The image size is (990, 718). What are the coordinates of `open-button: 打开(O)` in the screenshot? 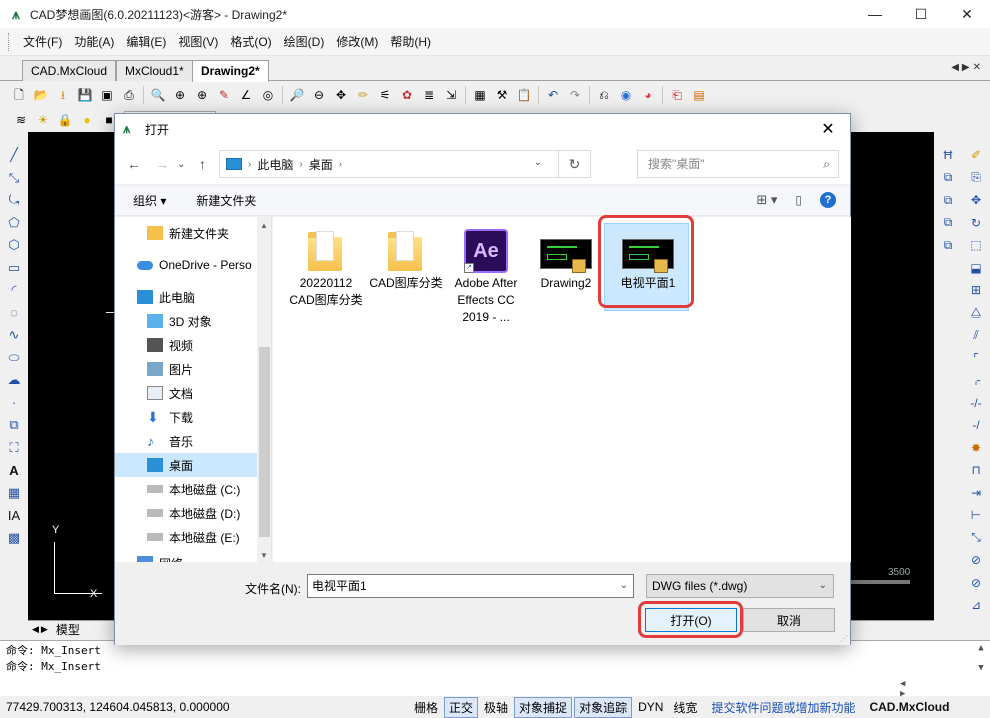 It's located at (691, 620).